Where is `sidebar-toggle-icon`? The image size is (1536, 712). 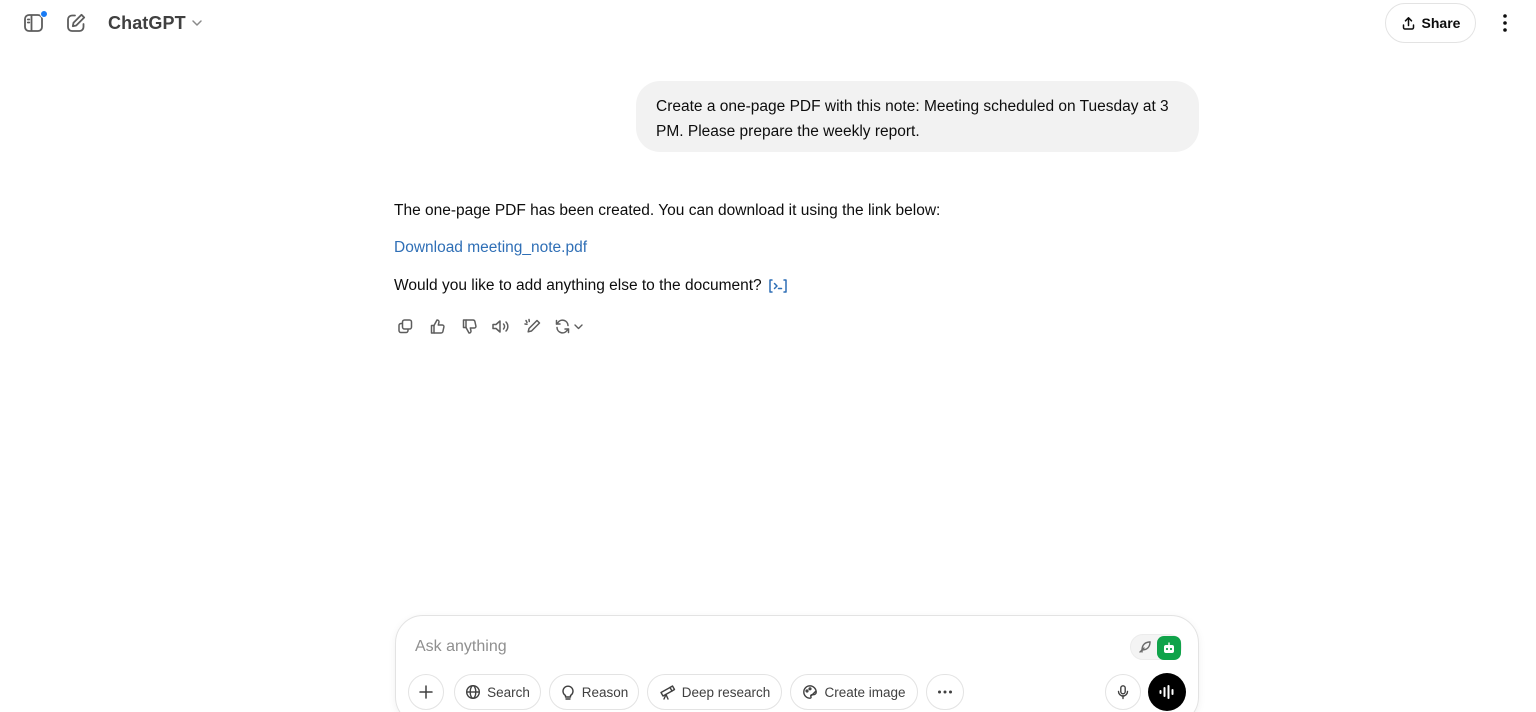
sidebar-toggle-icon is located at coordinates (34, 23).